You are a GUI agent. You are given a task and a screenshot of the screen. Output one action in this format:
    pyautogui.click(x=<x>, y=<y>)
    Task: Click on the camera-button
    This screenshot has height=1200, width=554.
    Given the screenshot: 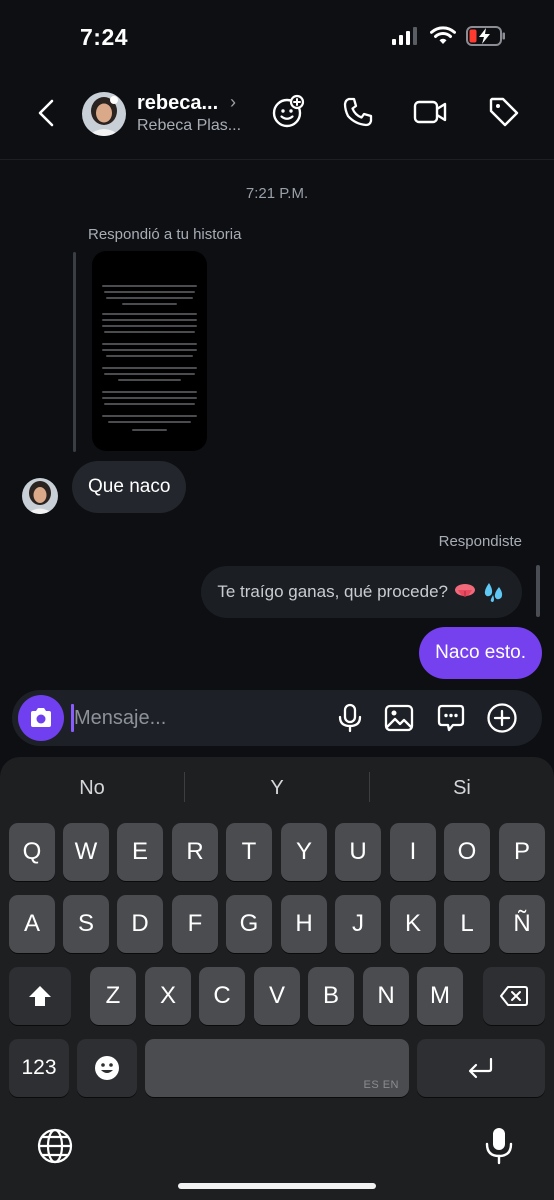 What is the action you would take?
    pyautogui.click(x=41, y=718)
    